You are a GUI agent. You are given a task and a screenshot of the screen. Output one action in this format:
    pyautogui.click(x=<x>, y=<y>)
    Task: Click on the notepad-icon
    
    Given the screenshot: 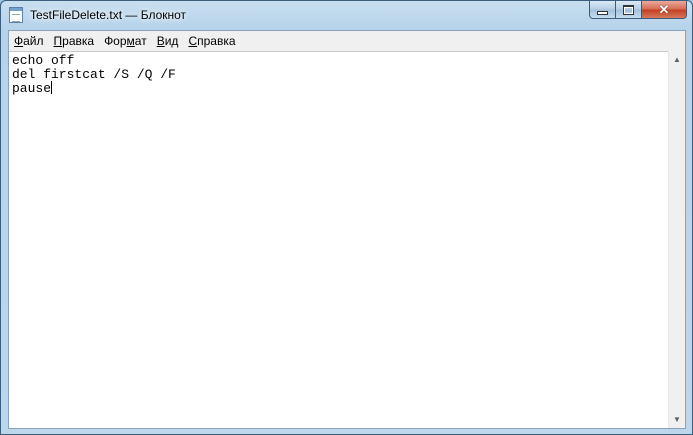 What is the action you would take?
    pyautogui.click(x=16, y=15)
    